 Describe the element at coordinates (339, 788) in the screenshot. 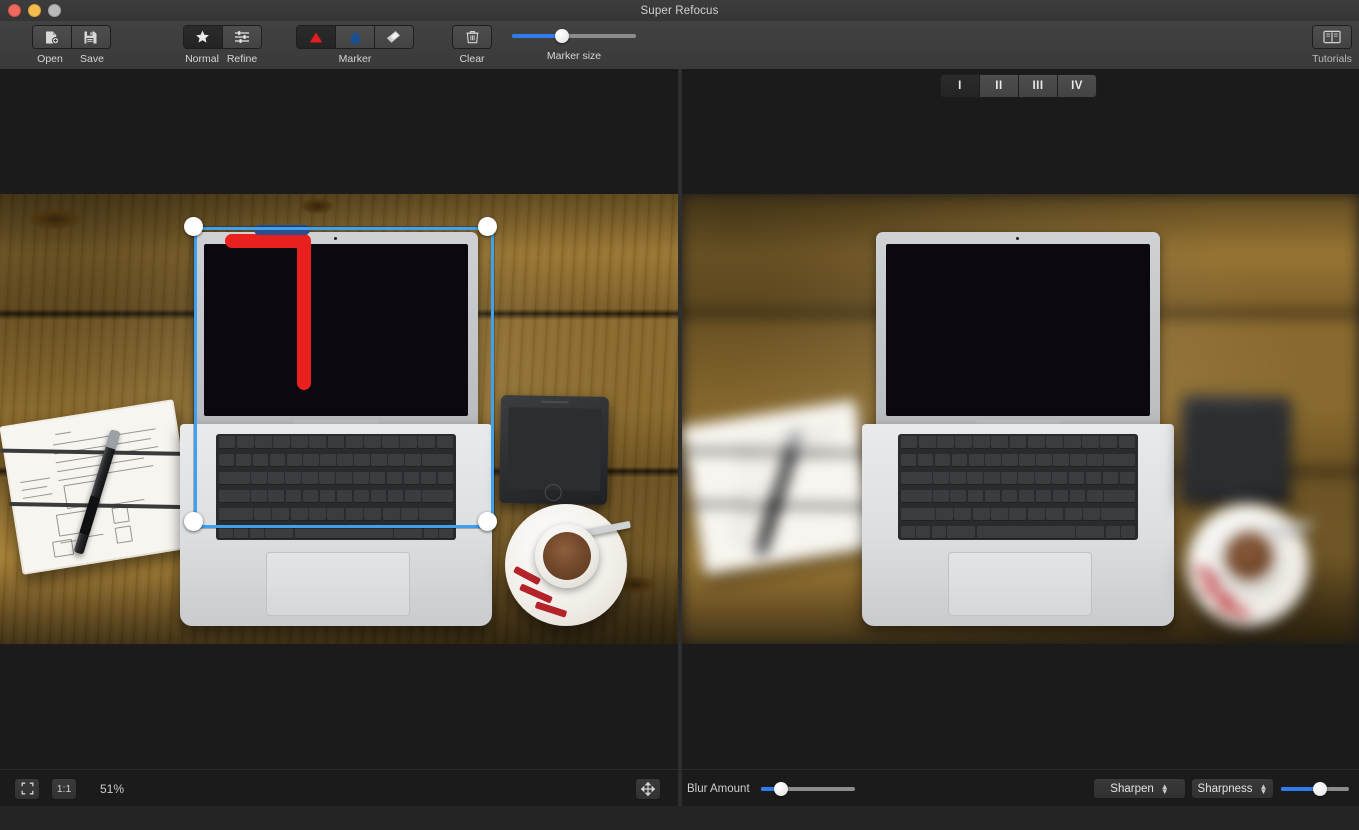

I see `source-status-bar: 1:1 51%` at that location.